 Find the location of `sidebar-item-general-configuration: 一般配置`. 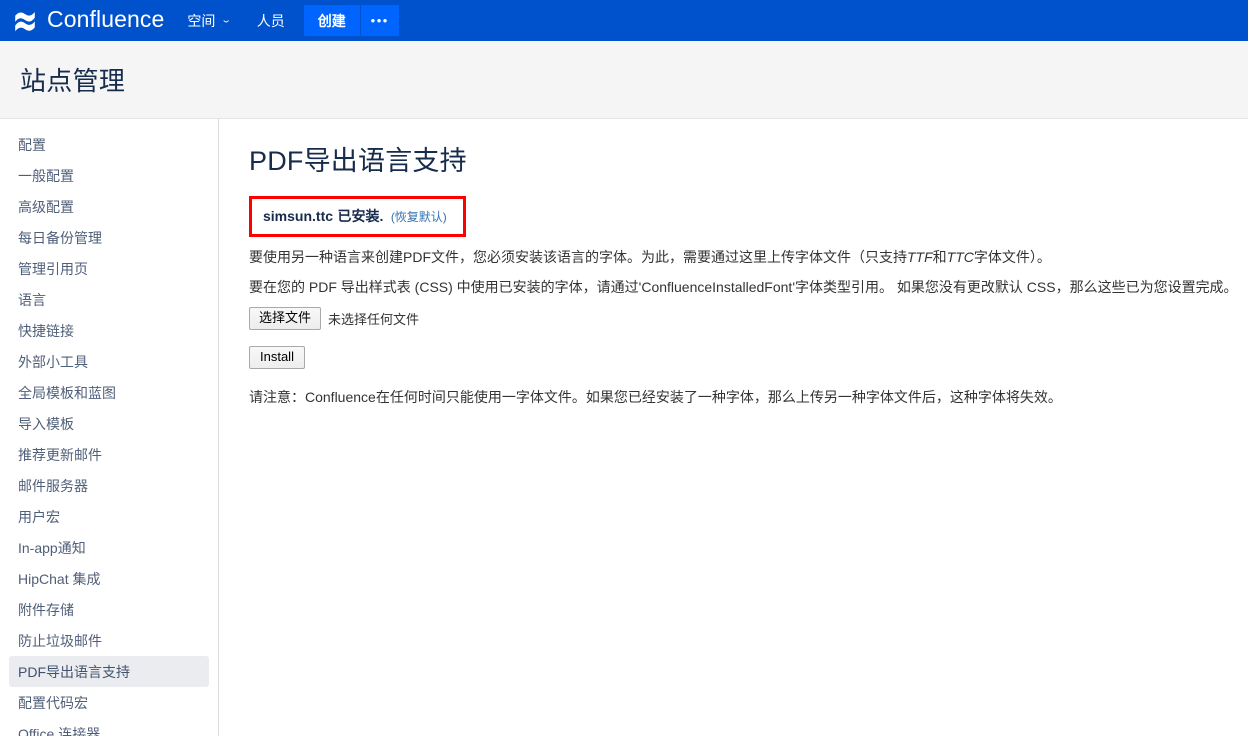

sidebar-item-general-configuration: 一般配置 is located at coordinates (109, 175).